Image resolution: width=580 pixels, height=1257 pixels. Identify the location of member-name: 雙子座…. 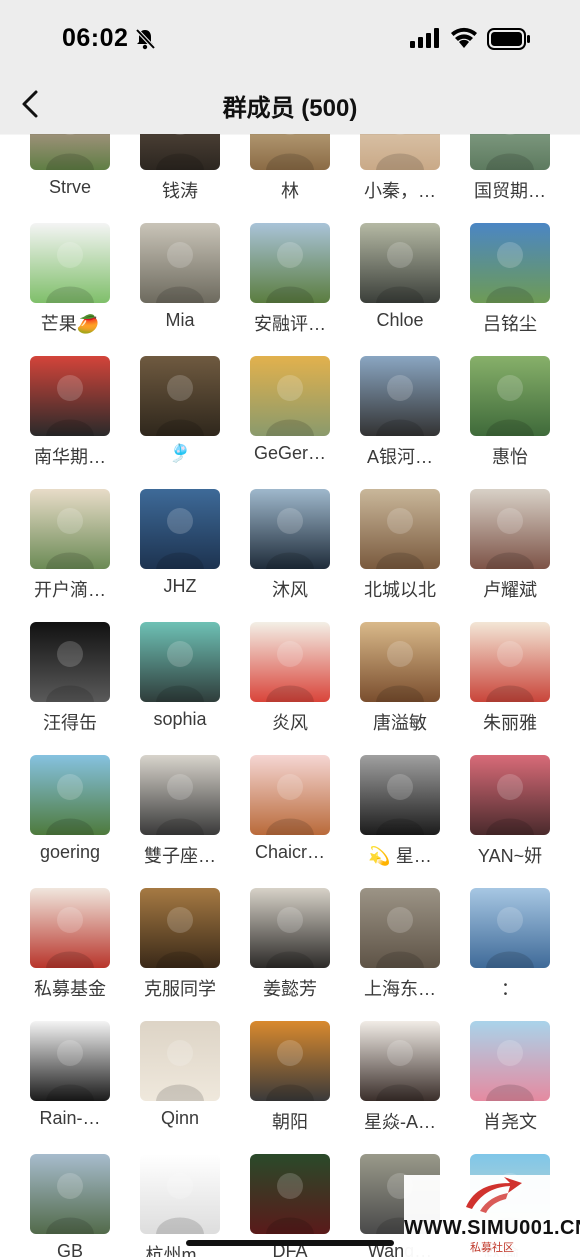
(180, 856).